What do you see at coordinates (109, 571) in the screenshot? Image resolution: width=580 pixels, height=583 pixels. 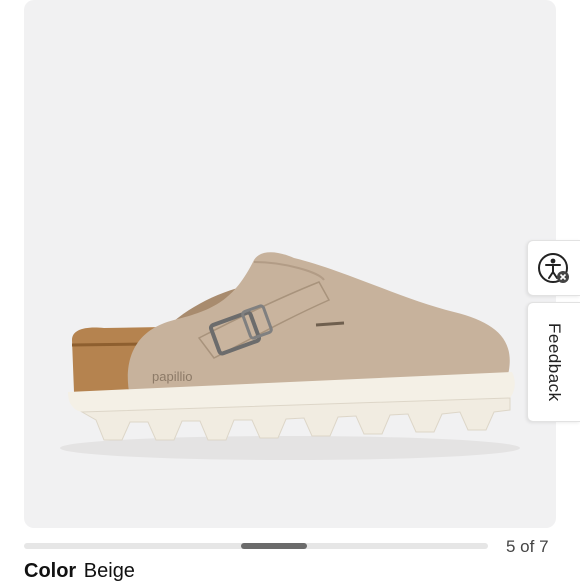 I see `color-value: Beige` at bounding box center [109, 571].